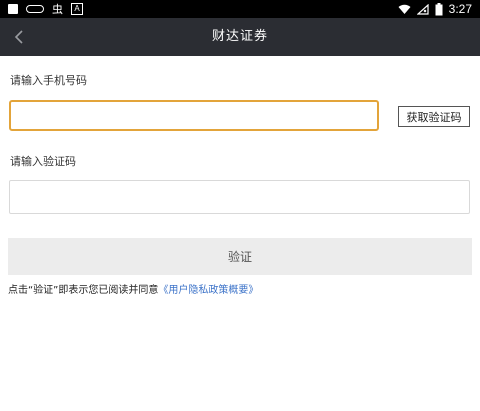 This screenshot has height=411, width=480. I want to click on status-bar: 虫 A 3:27, so click(240, 9).